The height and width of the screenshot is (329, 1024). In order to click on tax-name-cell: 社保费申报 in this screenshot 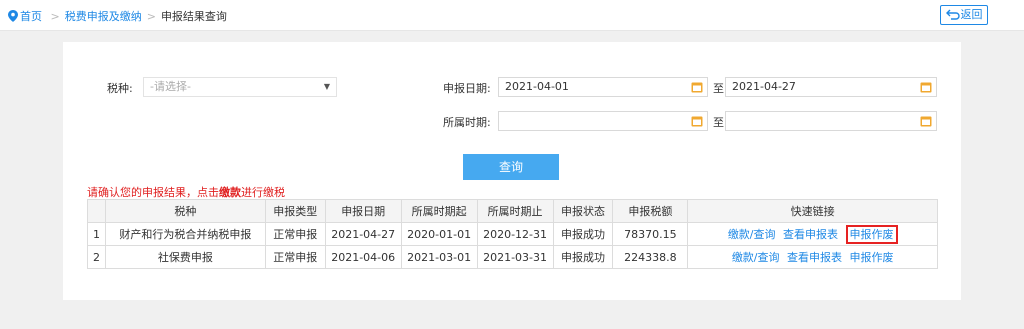, I will do `click(185, 257)`.